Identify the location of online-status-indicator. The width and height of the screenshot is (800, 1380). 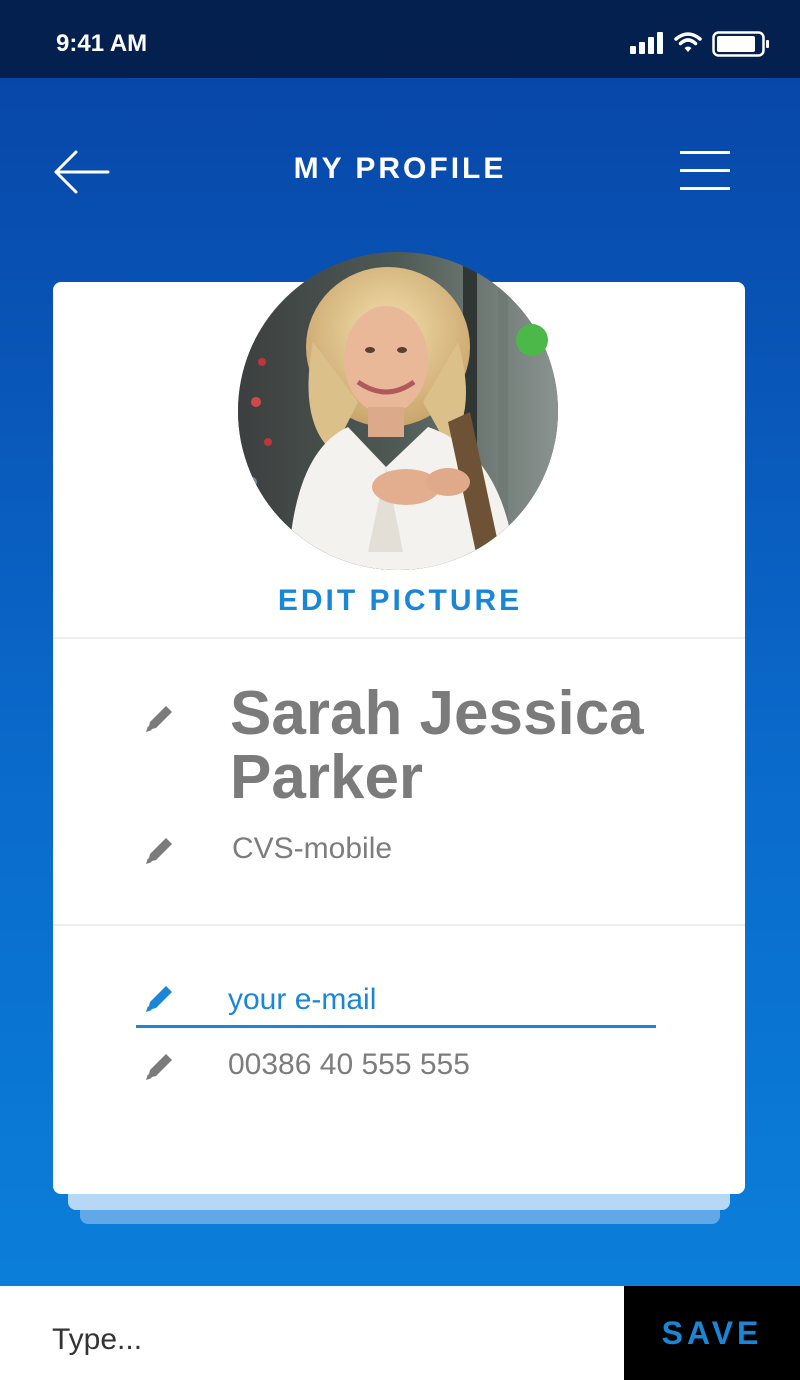
(532, 340).